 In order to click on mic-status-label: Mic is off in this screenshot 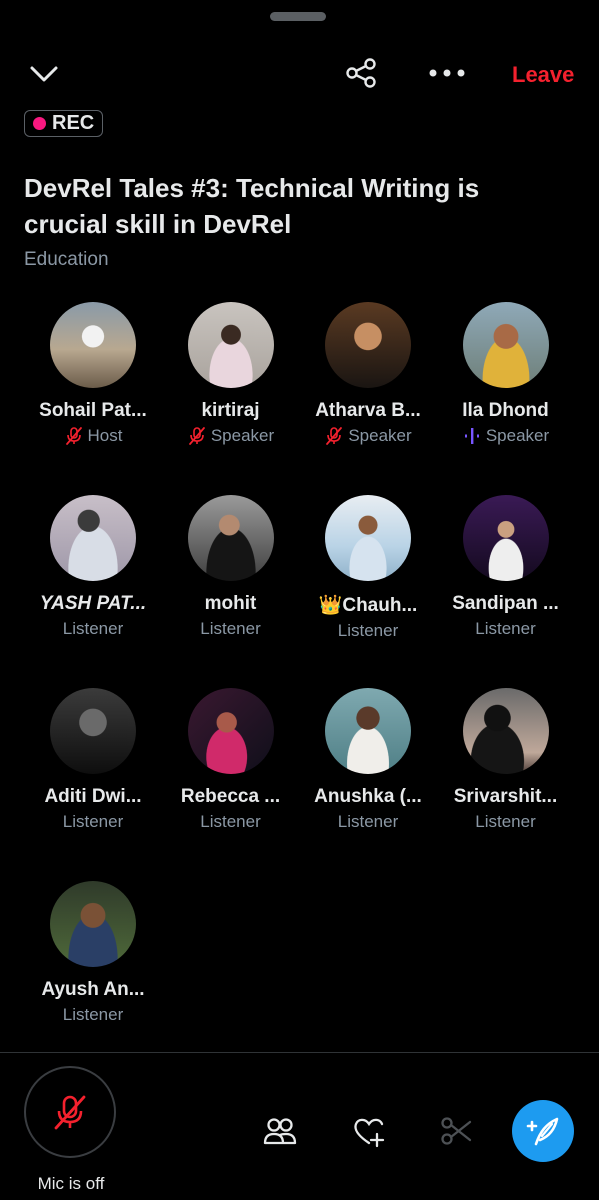, I will do `click(71, 1183)`.